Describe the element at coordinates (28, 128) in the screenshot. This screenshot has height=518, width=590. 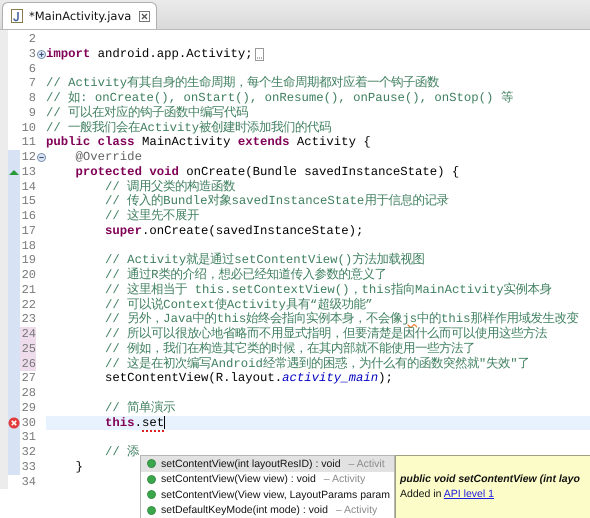
I see `line-number: 10` at that location.